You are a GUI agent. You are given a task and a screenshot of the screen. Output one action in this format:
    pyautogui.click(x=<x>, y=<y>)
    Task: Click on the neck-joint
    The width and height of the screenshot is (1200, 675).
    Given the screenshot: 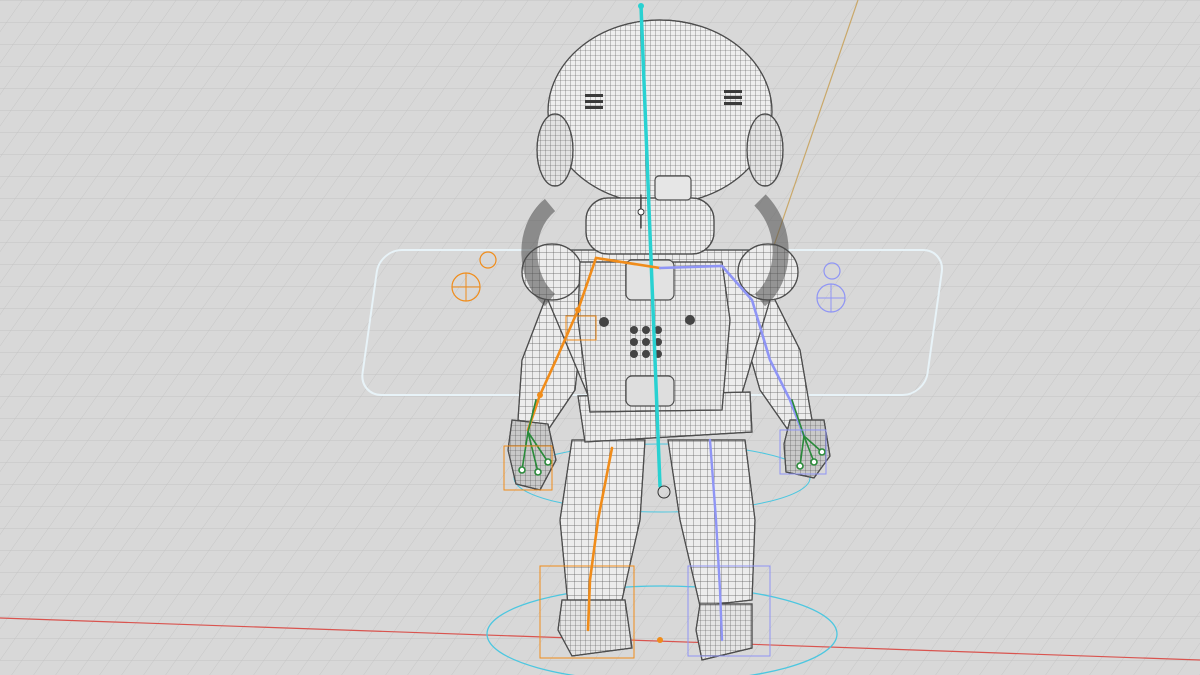 What is the action you would take?
    pyautogui.click(x=641, y=212)
    